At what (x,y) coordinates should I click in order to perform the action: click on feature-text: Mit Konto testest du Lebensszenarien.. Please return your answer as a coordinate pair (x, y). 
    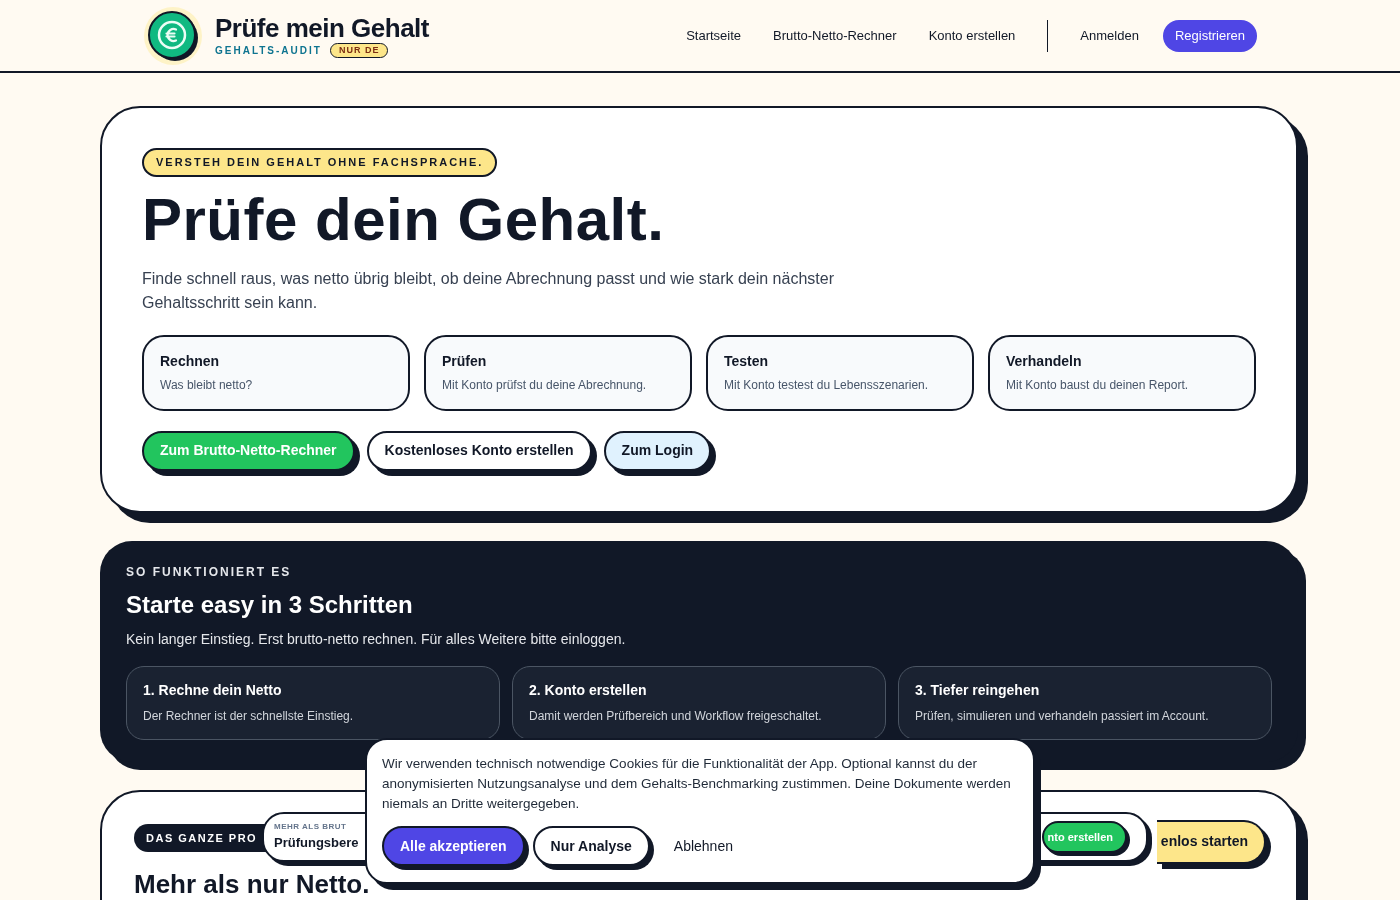
    Looking at the image, I should click on (827, 385).